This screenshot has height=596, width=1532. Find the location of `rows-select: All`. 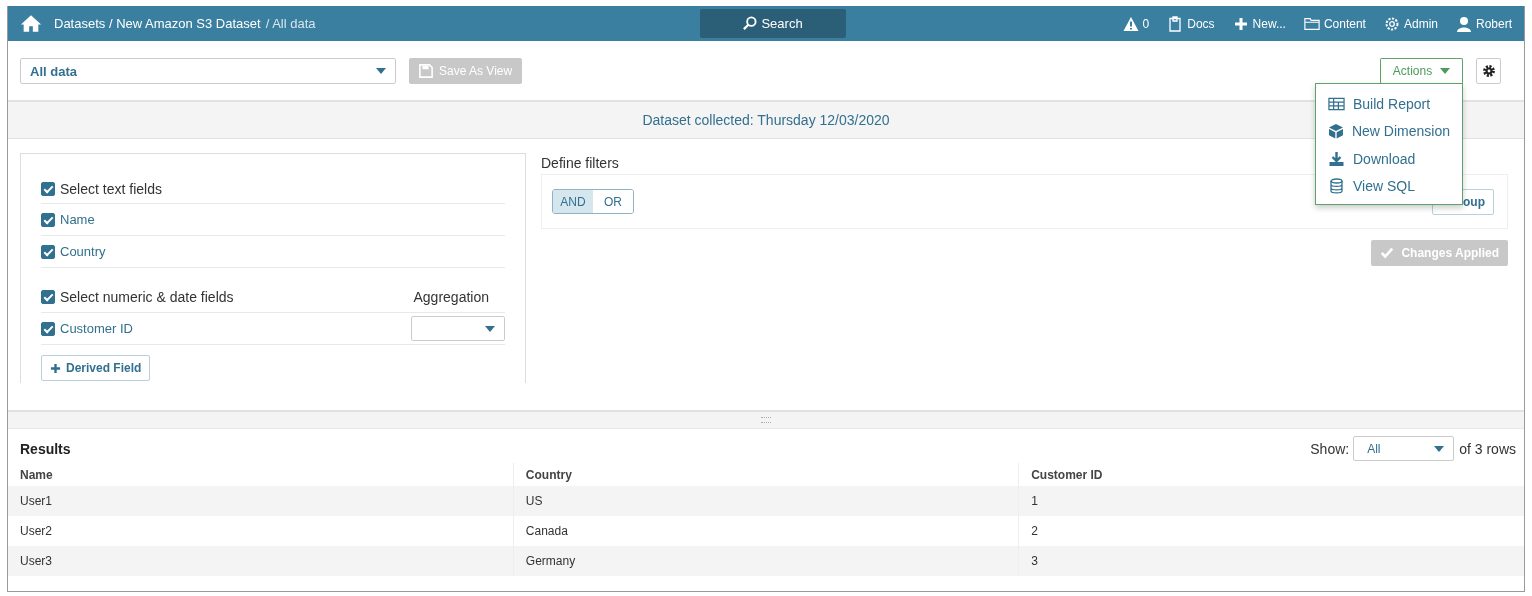

rows-select: All is located at coordinates (1404, 448).